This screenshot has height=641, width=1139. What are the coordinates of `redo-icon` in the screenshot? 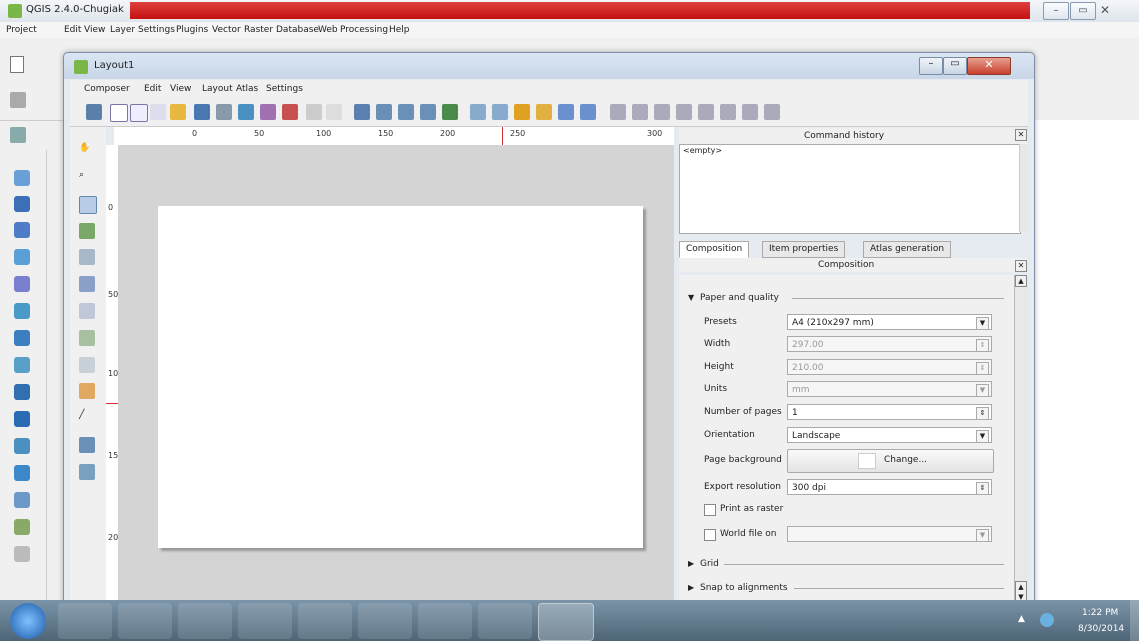 It's located at (334, 112).